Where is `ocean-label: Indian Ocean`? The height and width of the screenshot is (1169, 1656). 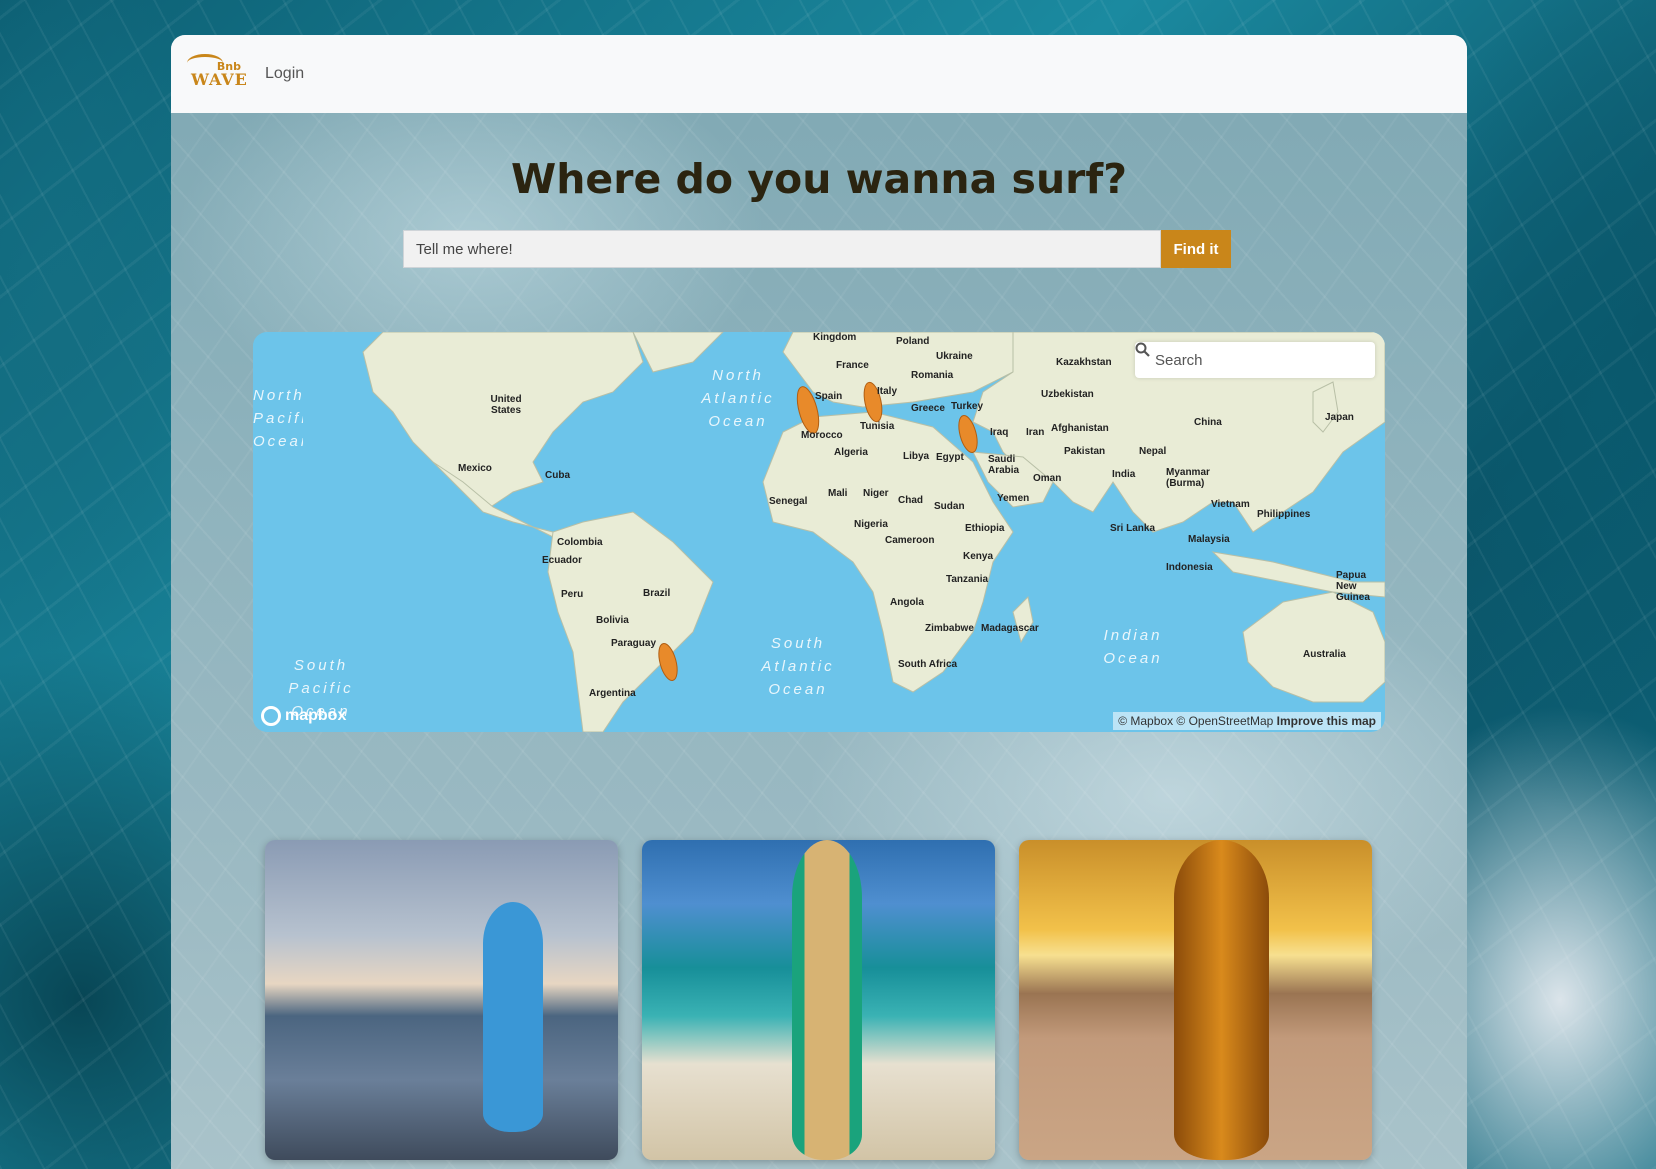 ocean-label: Indian Ocean is located at coordinates (1133, 647).